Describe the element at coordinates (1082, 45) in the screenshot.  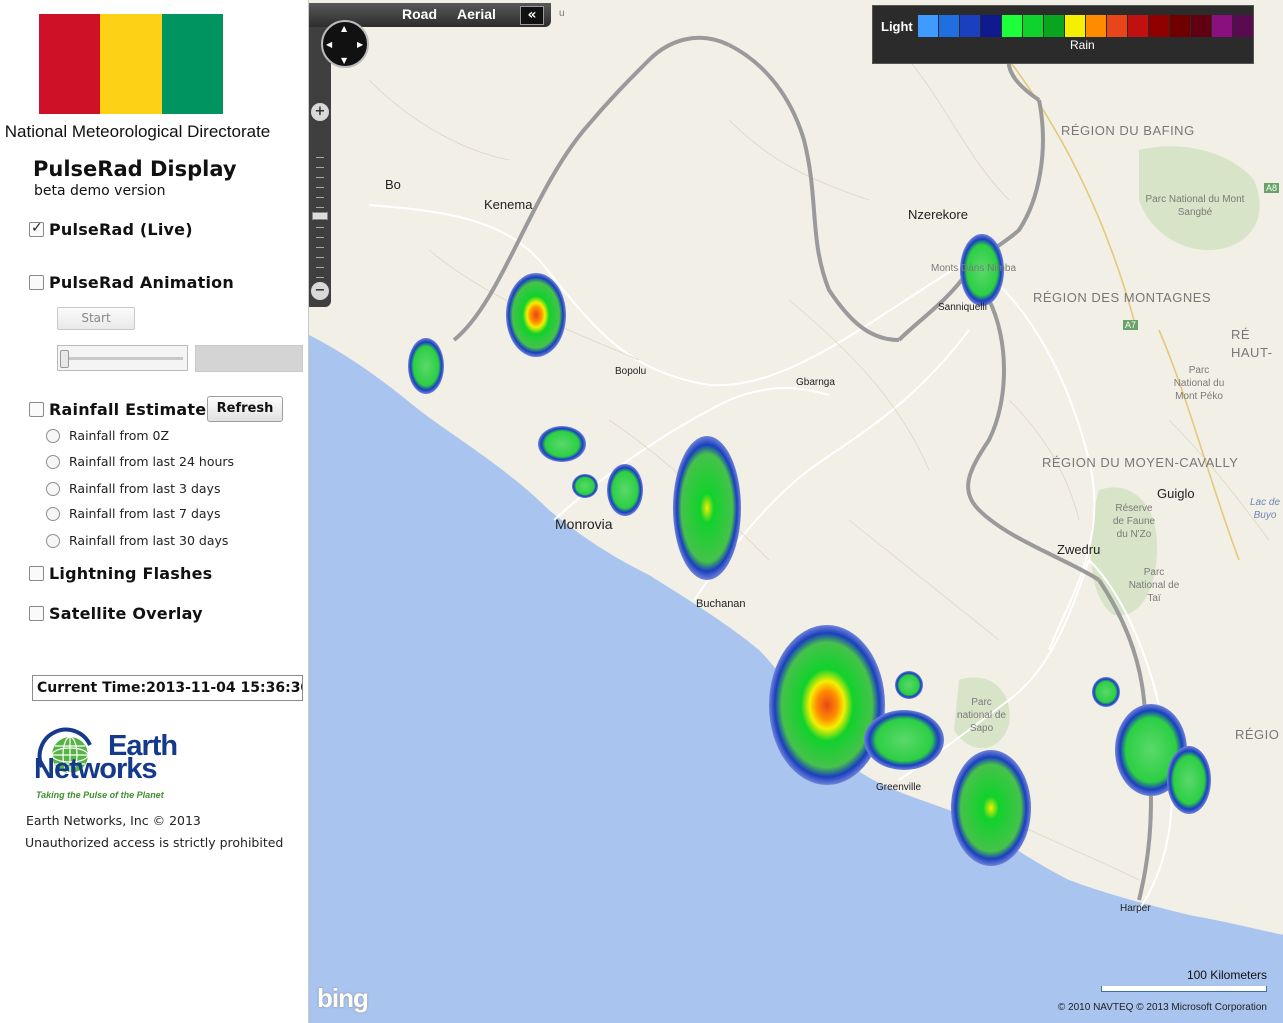
I see `legend-rain-label: Rain` at that location.